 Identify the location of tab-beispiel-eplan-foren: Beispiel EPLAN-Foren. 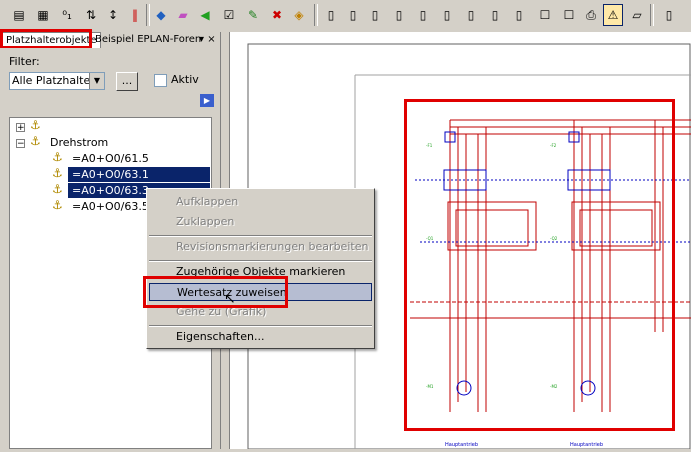
(148, 39).